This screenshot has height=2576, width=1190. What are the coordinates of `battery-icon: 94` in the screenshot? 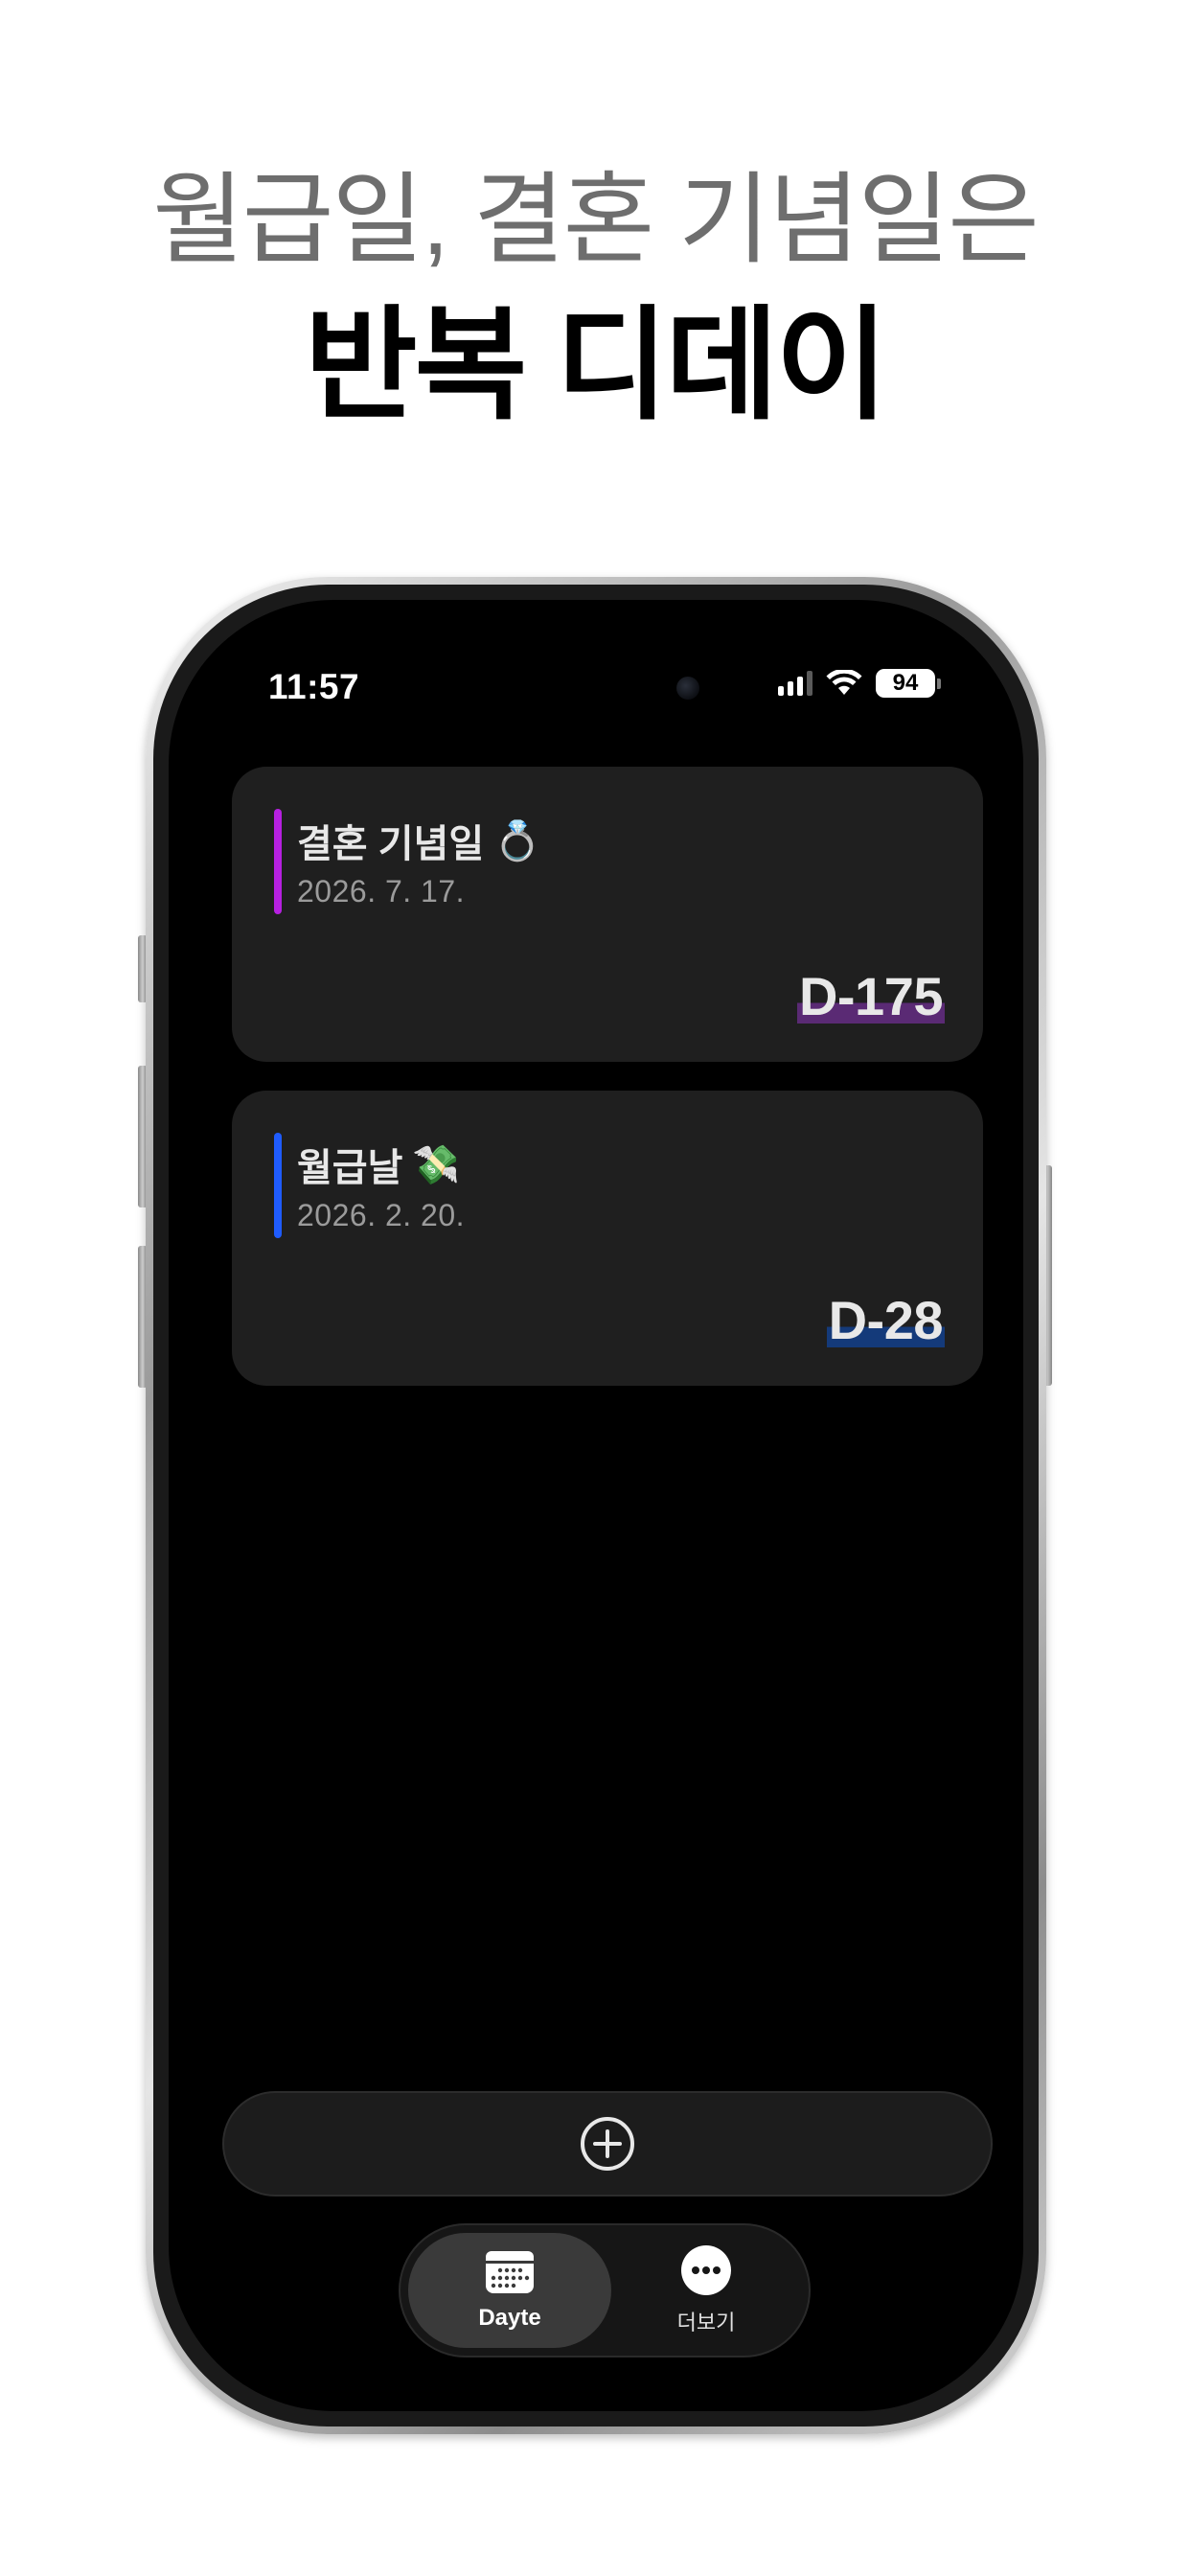 It's located at (905, 683).